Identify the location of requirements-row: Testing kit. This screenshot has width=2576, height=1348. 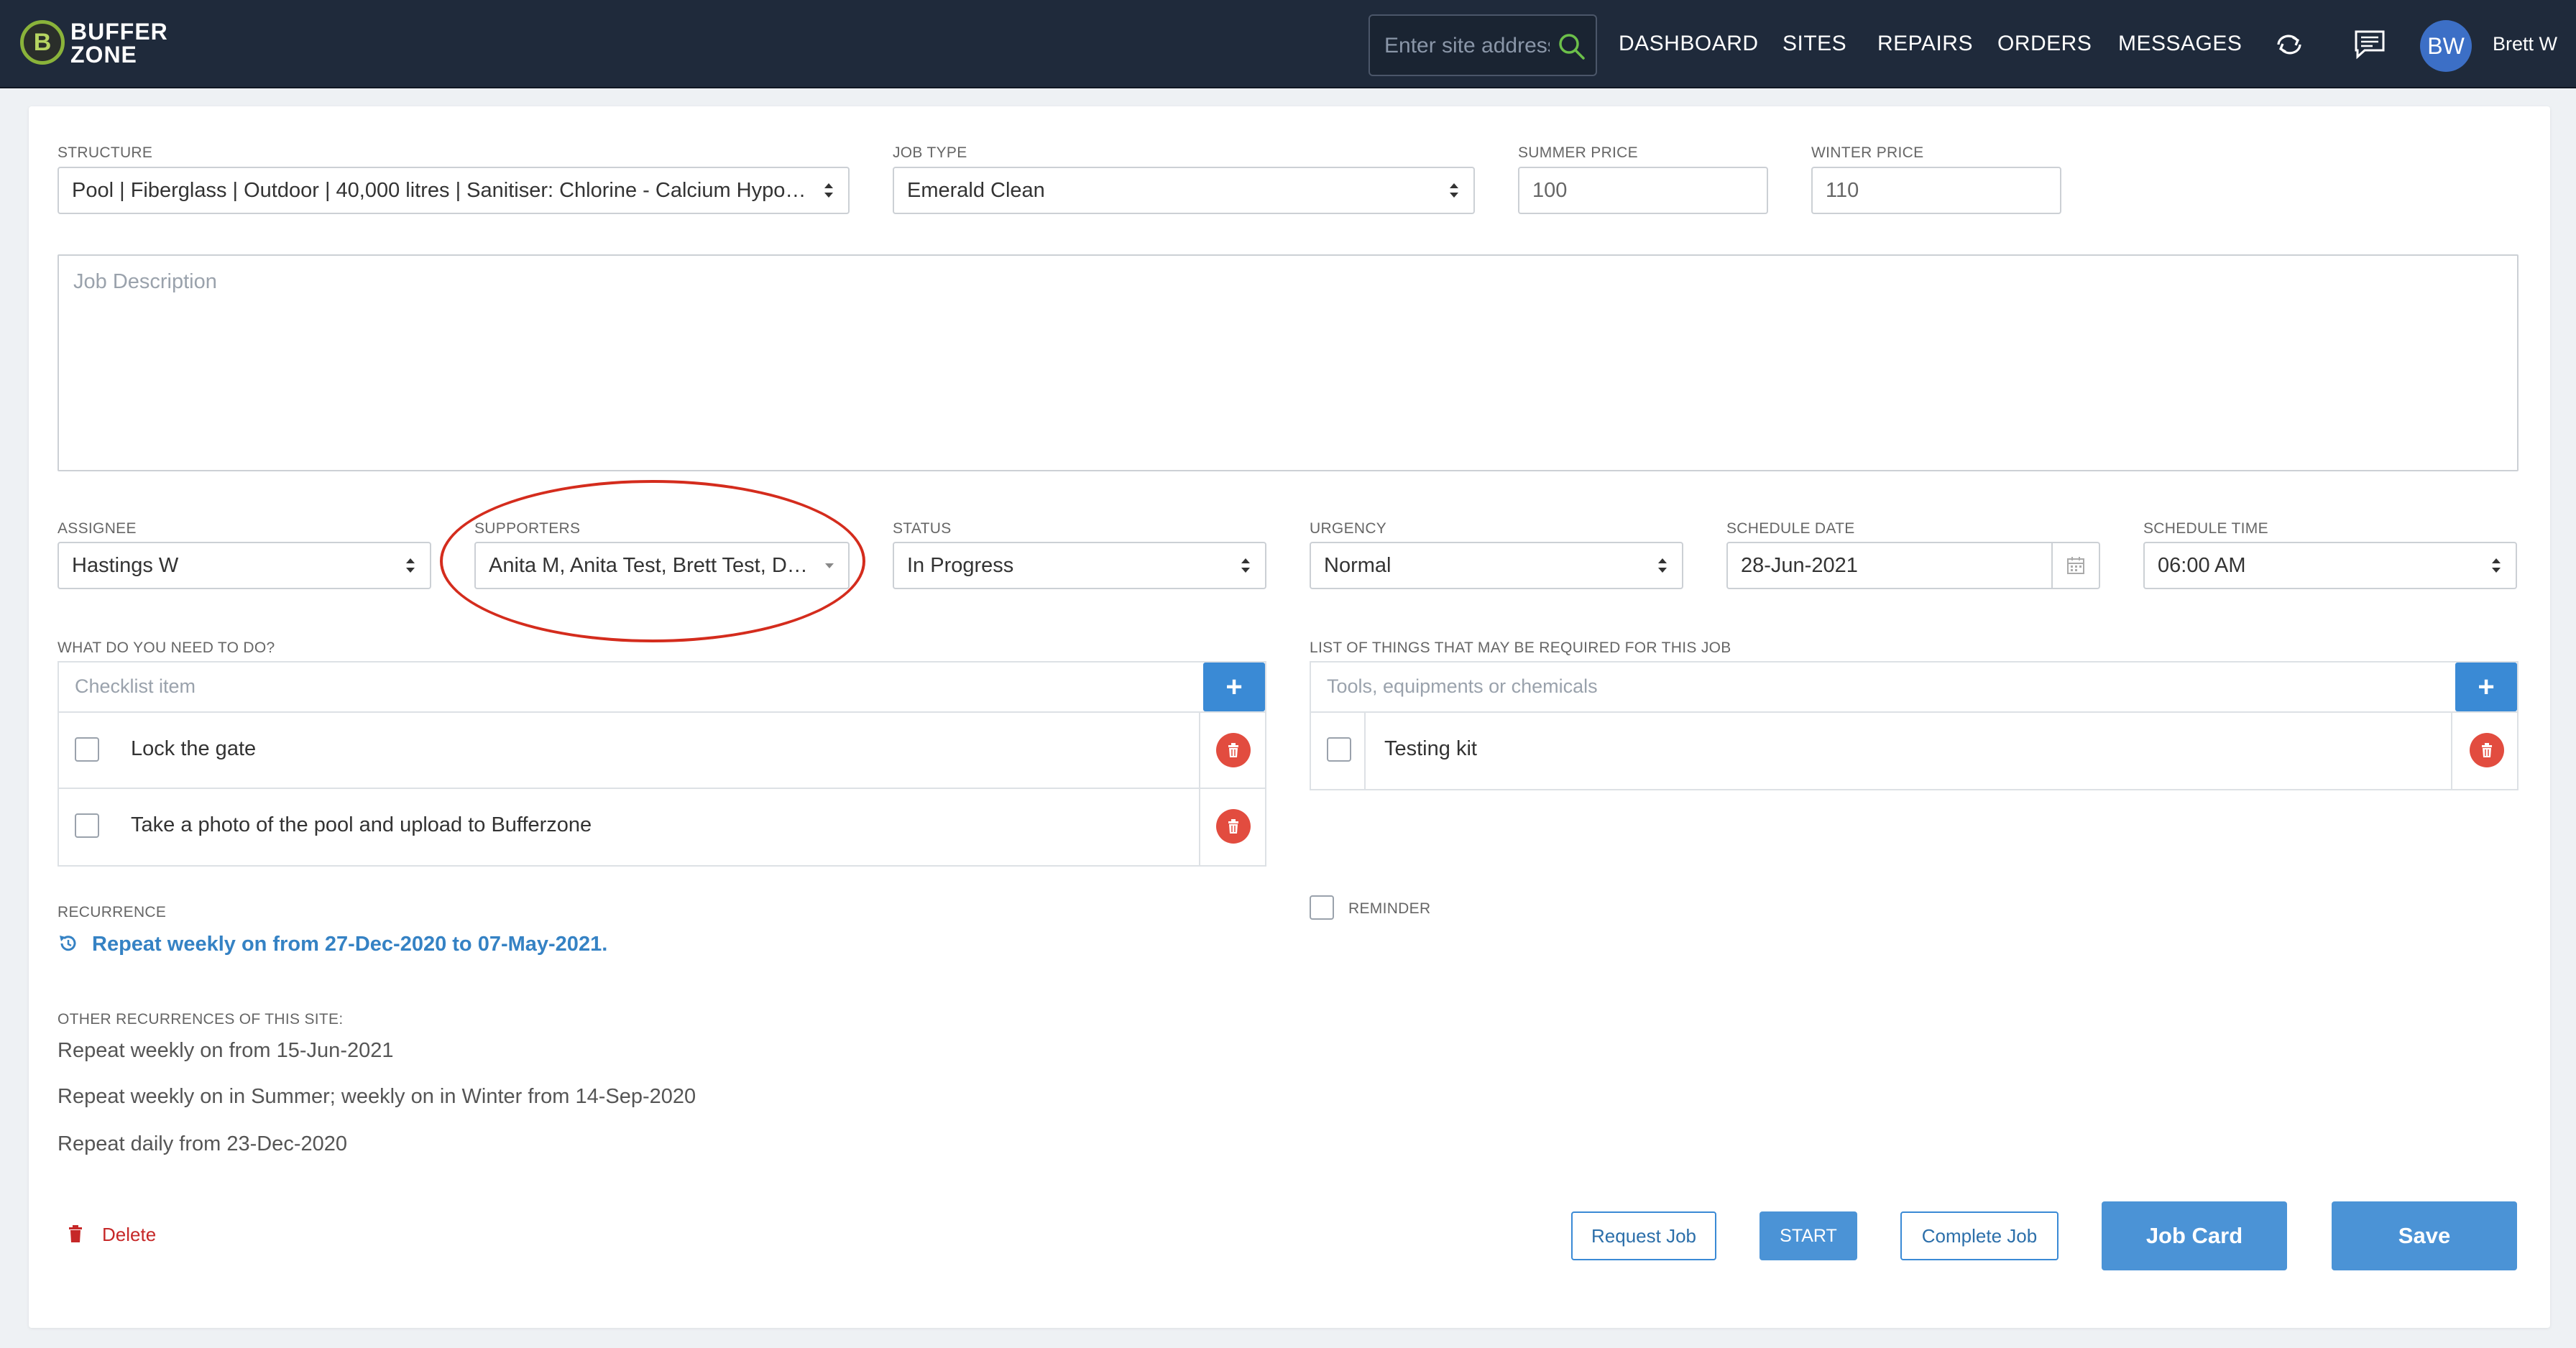
(1914, 750).